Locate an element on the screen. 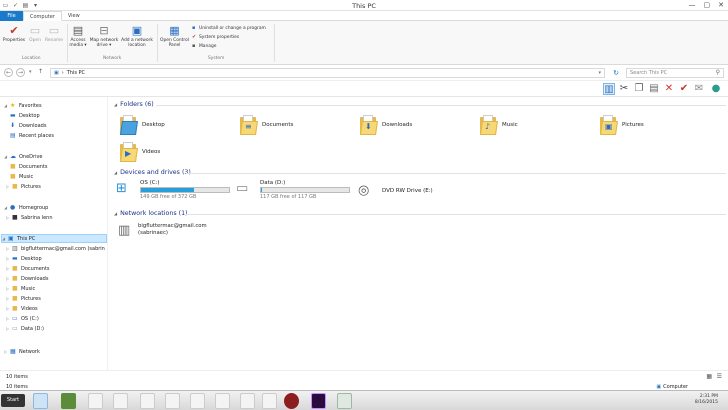  nav-item-homegroup-user: ▷ ■ Sabrina lenn is located at coordinates (29, 217).